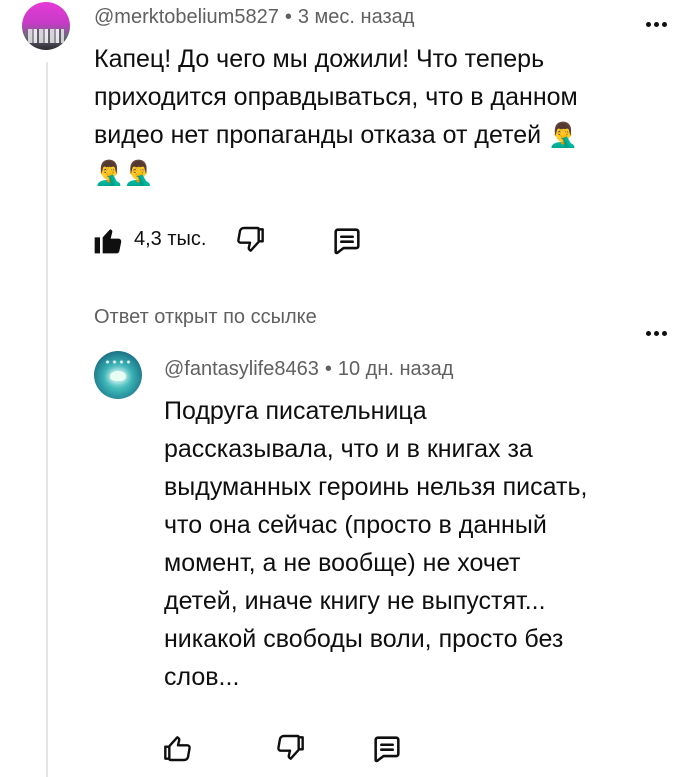  I want to click on reply-meta: @fantasylife8463 • 10 дн. назад, so click(308, 369).